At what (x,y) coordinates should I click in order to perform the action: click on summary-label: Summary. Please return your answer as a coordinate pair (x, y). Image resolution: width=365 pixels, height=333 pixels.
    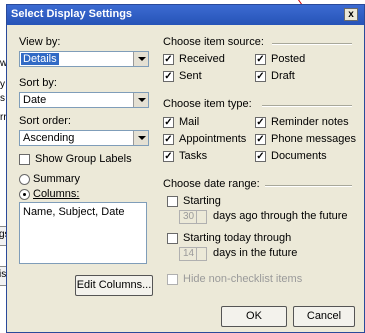
    Looking at the image, I should click on (57, 179).